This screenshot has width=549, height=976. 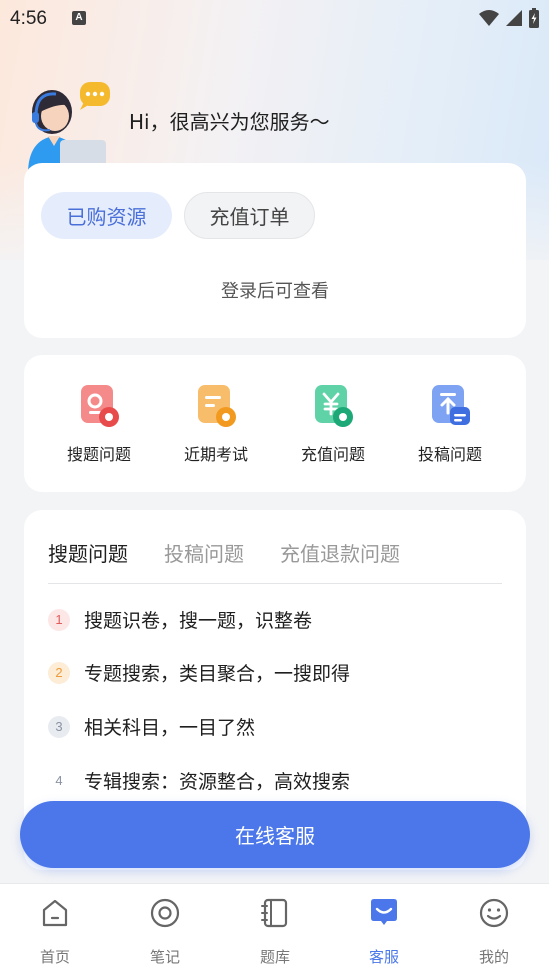 I want to click on tab-refund-question: 充值退款问题, so click(x=340, y=552).